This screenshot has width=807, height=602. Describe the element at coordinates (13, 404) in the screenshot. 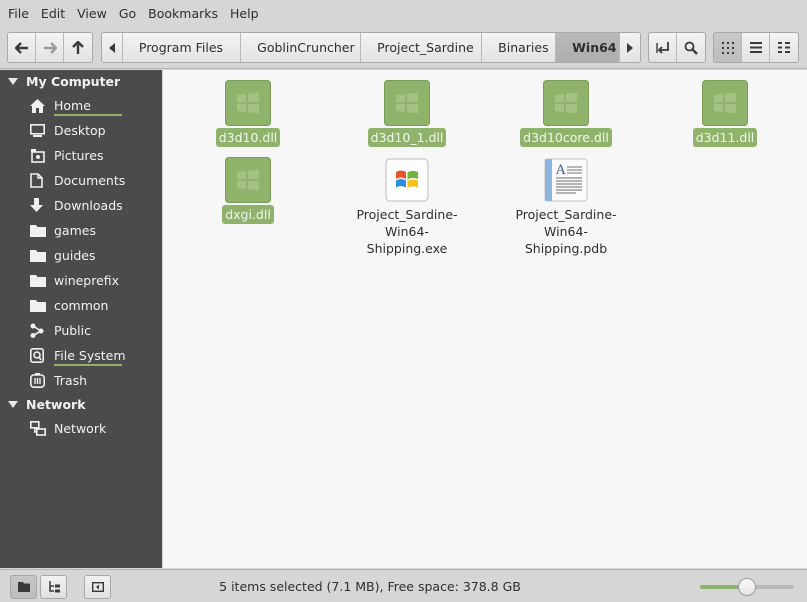

I see `expanded-triangle-icon` at that location.